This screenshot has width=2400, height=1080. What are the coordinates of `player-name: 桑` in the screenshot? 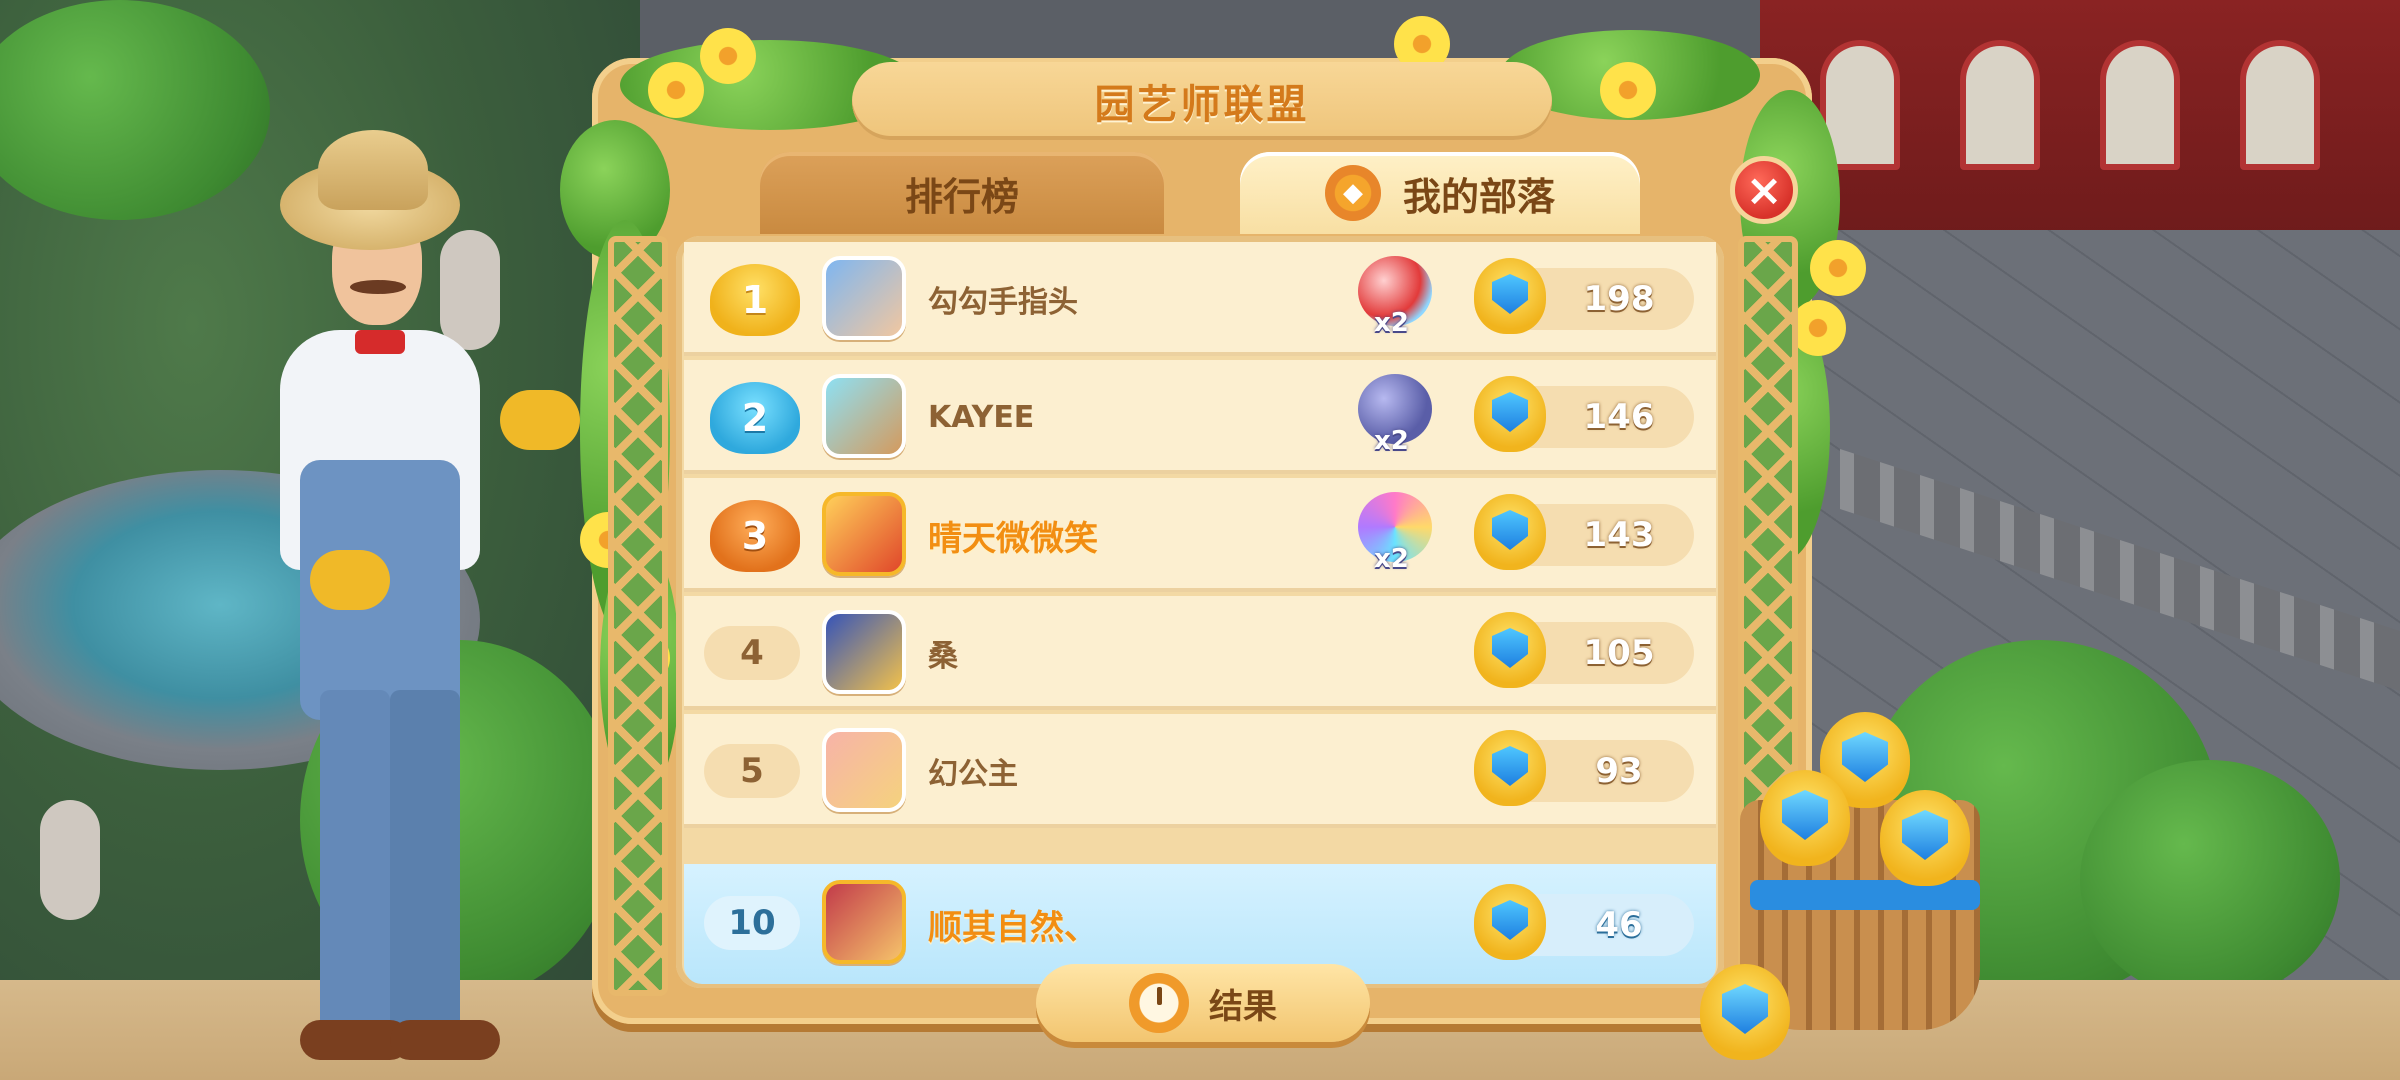 It's located at (943, 656).